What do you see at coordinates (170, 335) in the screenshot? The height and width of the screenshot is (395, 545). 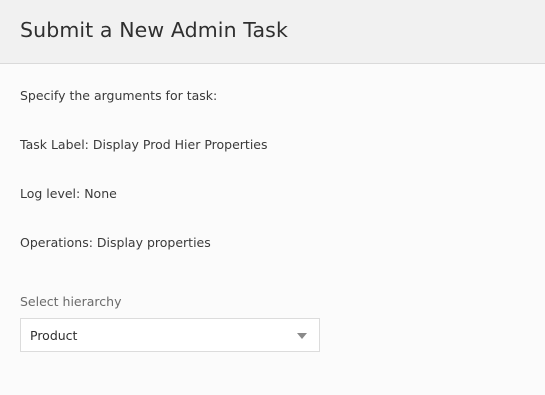 I see `hierarchy-select: Product` at bounding box center [170, 335].